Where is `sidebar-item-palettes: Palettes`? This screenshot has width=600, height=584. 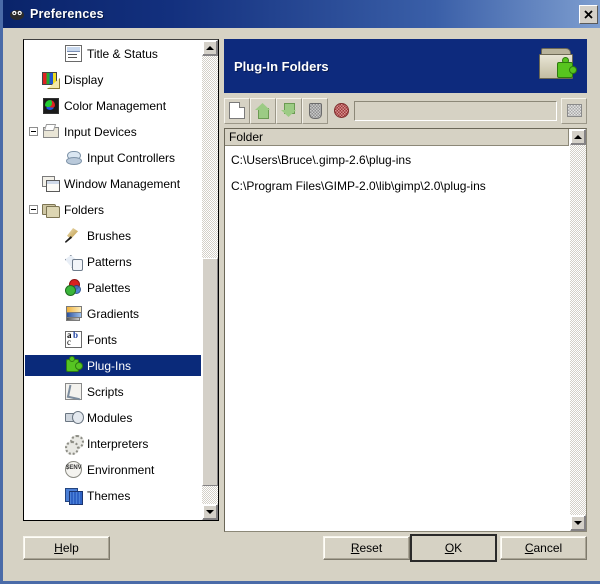
sidebar-item-palettes: Palettes is located at coordinates (113, 287).